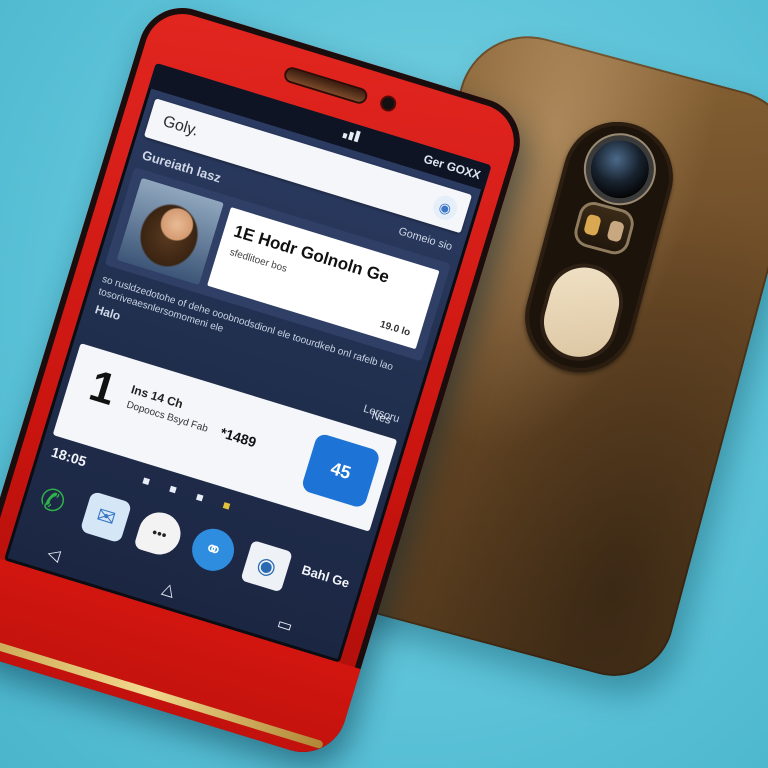 The height and width of the screenshot is (768, 768). I want to click on camera-lens, so click(620, 169).